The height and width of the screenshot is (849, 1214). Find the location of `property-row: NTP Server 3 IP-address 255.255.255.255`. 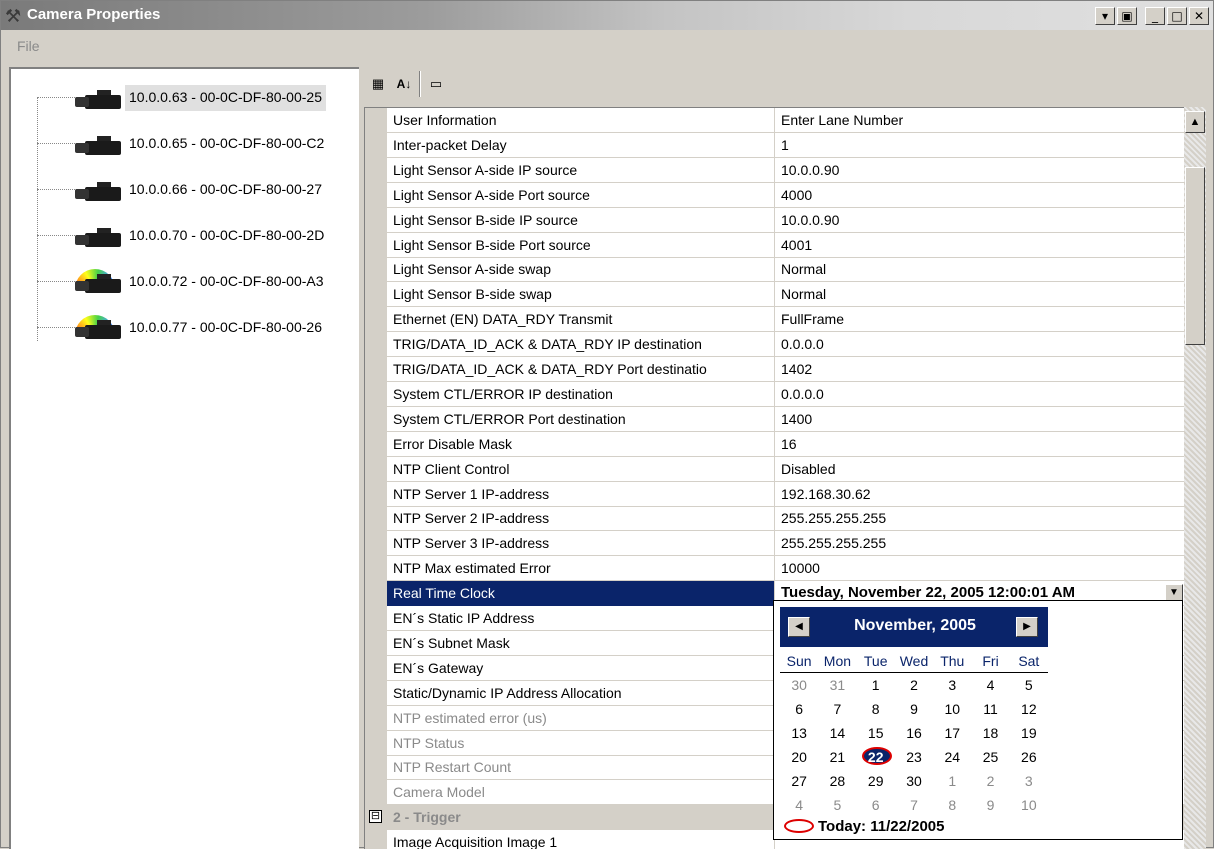

property-row: NTP Server 3 IP-address 255.255.255.255 is located at coordinates (785, 544).